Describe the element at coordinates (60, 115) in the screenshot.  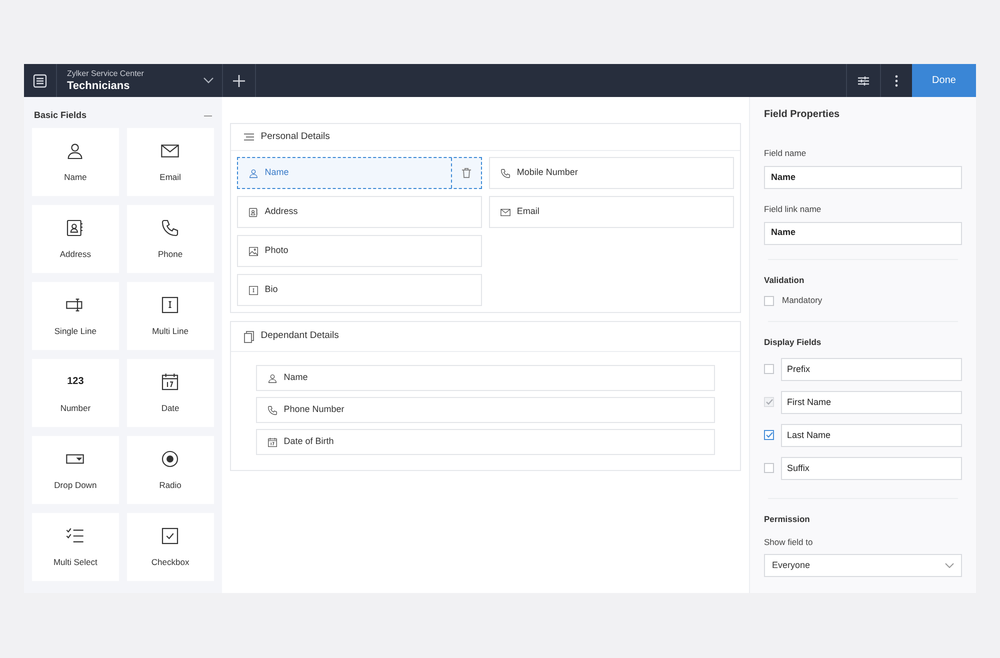
I see `palette-title: Basic Fields` at that location.